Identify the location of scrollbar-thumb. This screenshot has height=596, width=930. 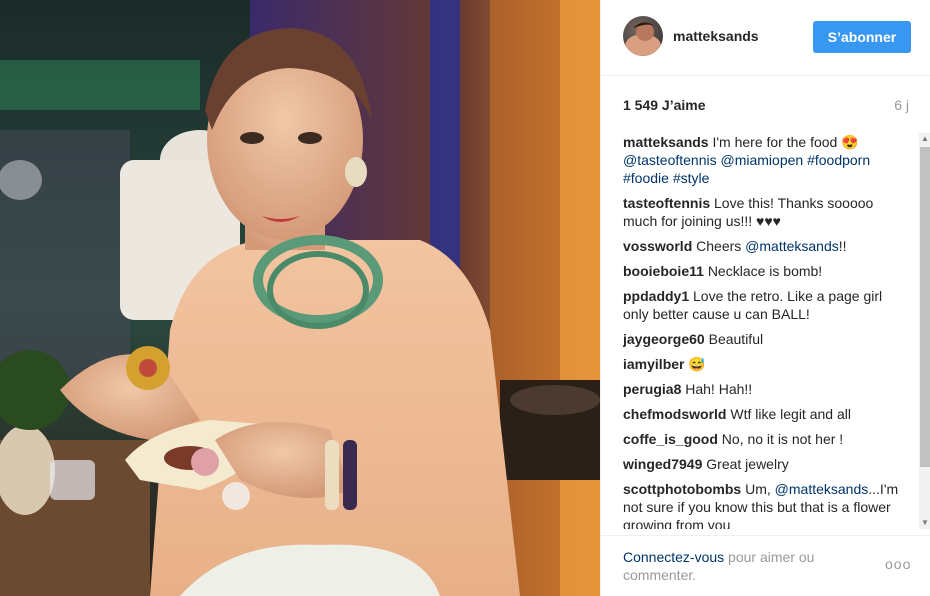
(925, 307).